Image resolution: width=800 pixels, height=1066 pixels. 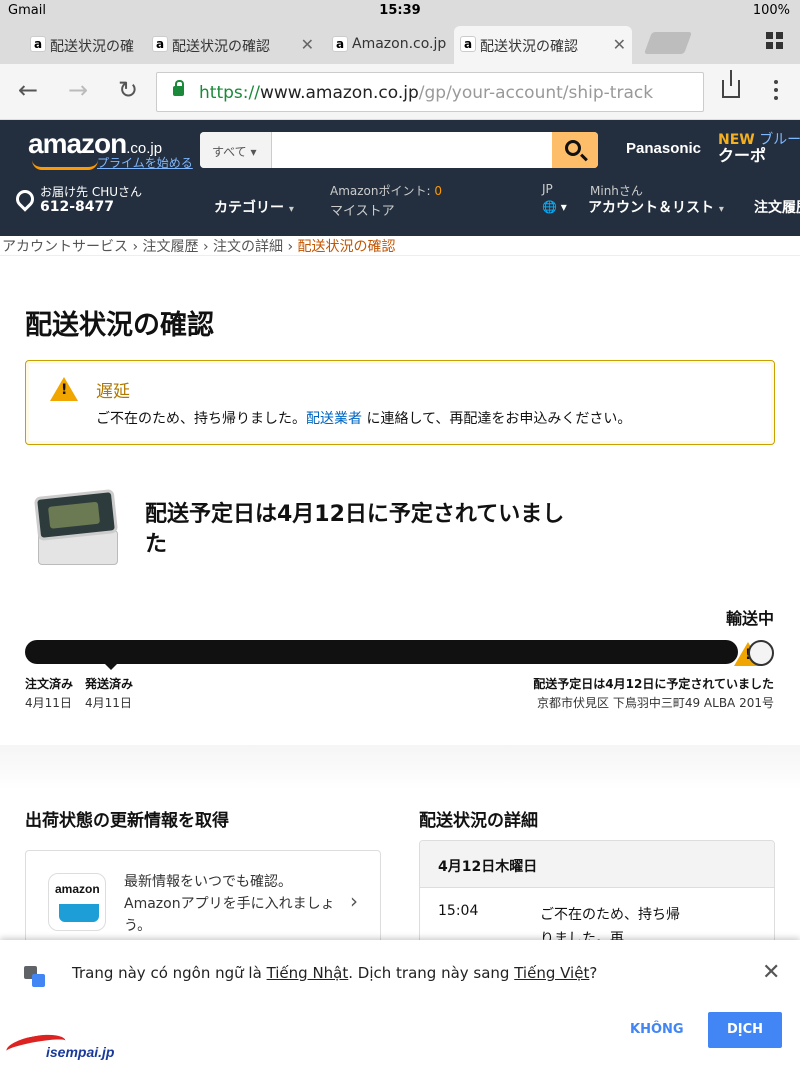 I want to click on warning-icon, so click(x=64, y=389).